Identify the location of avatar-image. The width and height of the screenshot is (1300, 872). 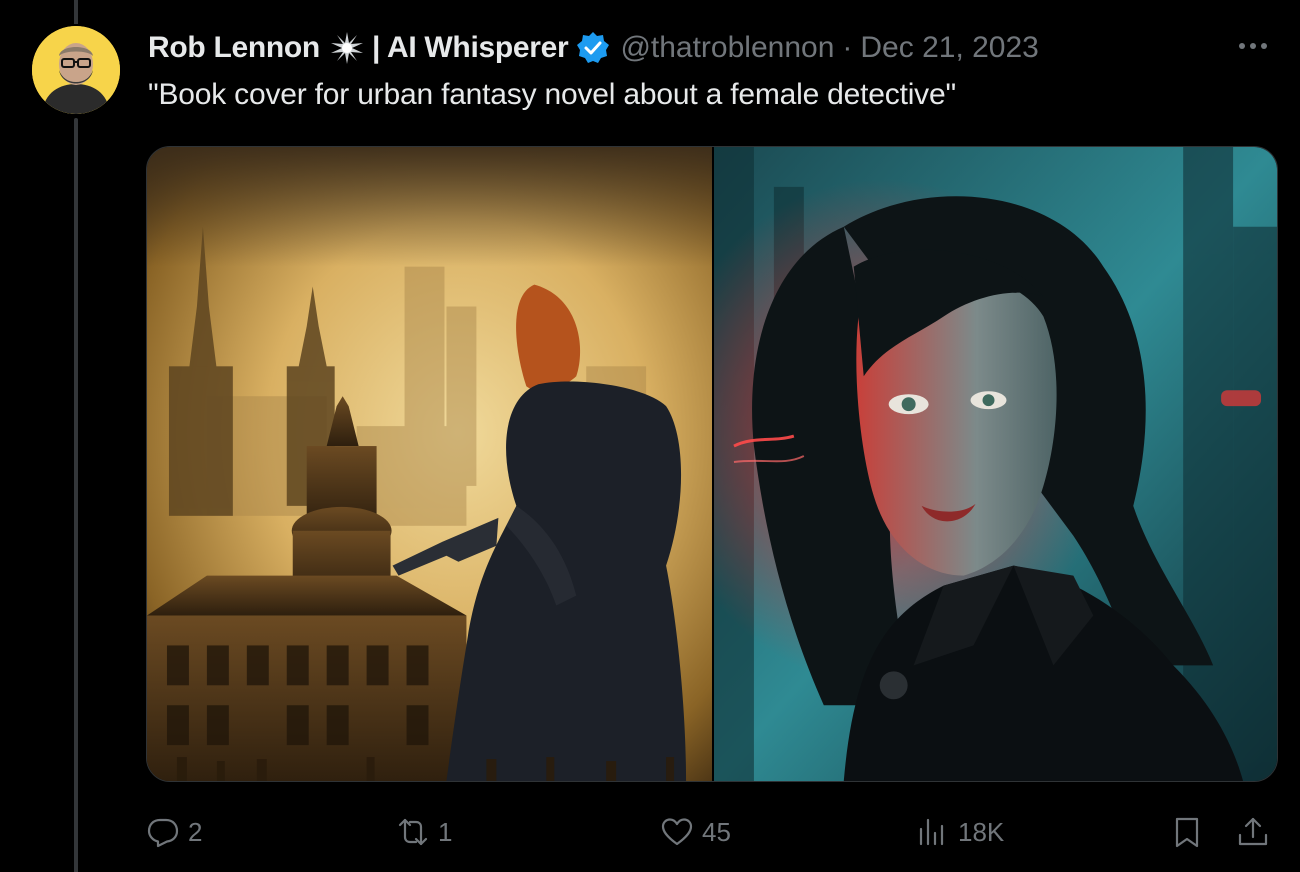
(76, 70).